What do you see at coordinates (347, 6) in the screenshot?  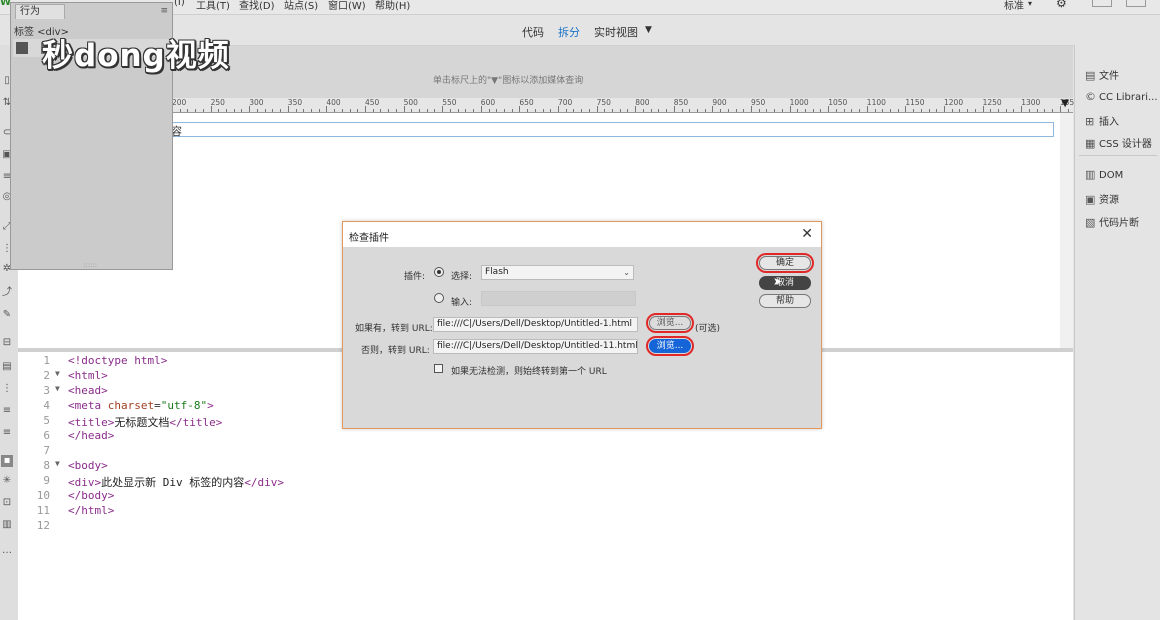 I see `menu-item-window: 窗口(W)` at bounding box center [347, 6].